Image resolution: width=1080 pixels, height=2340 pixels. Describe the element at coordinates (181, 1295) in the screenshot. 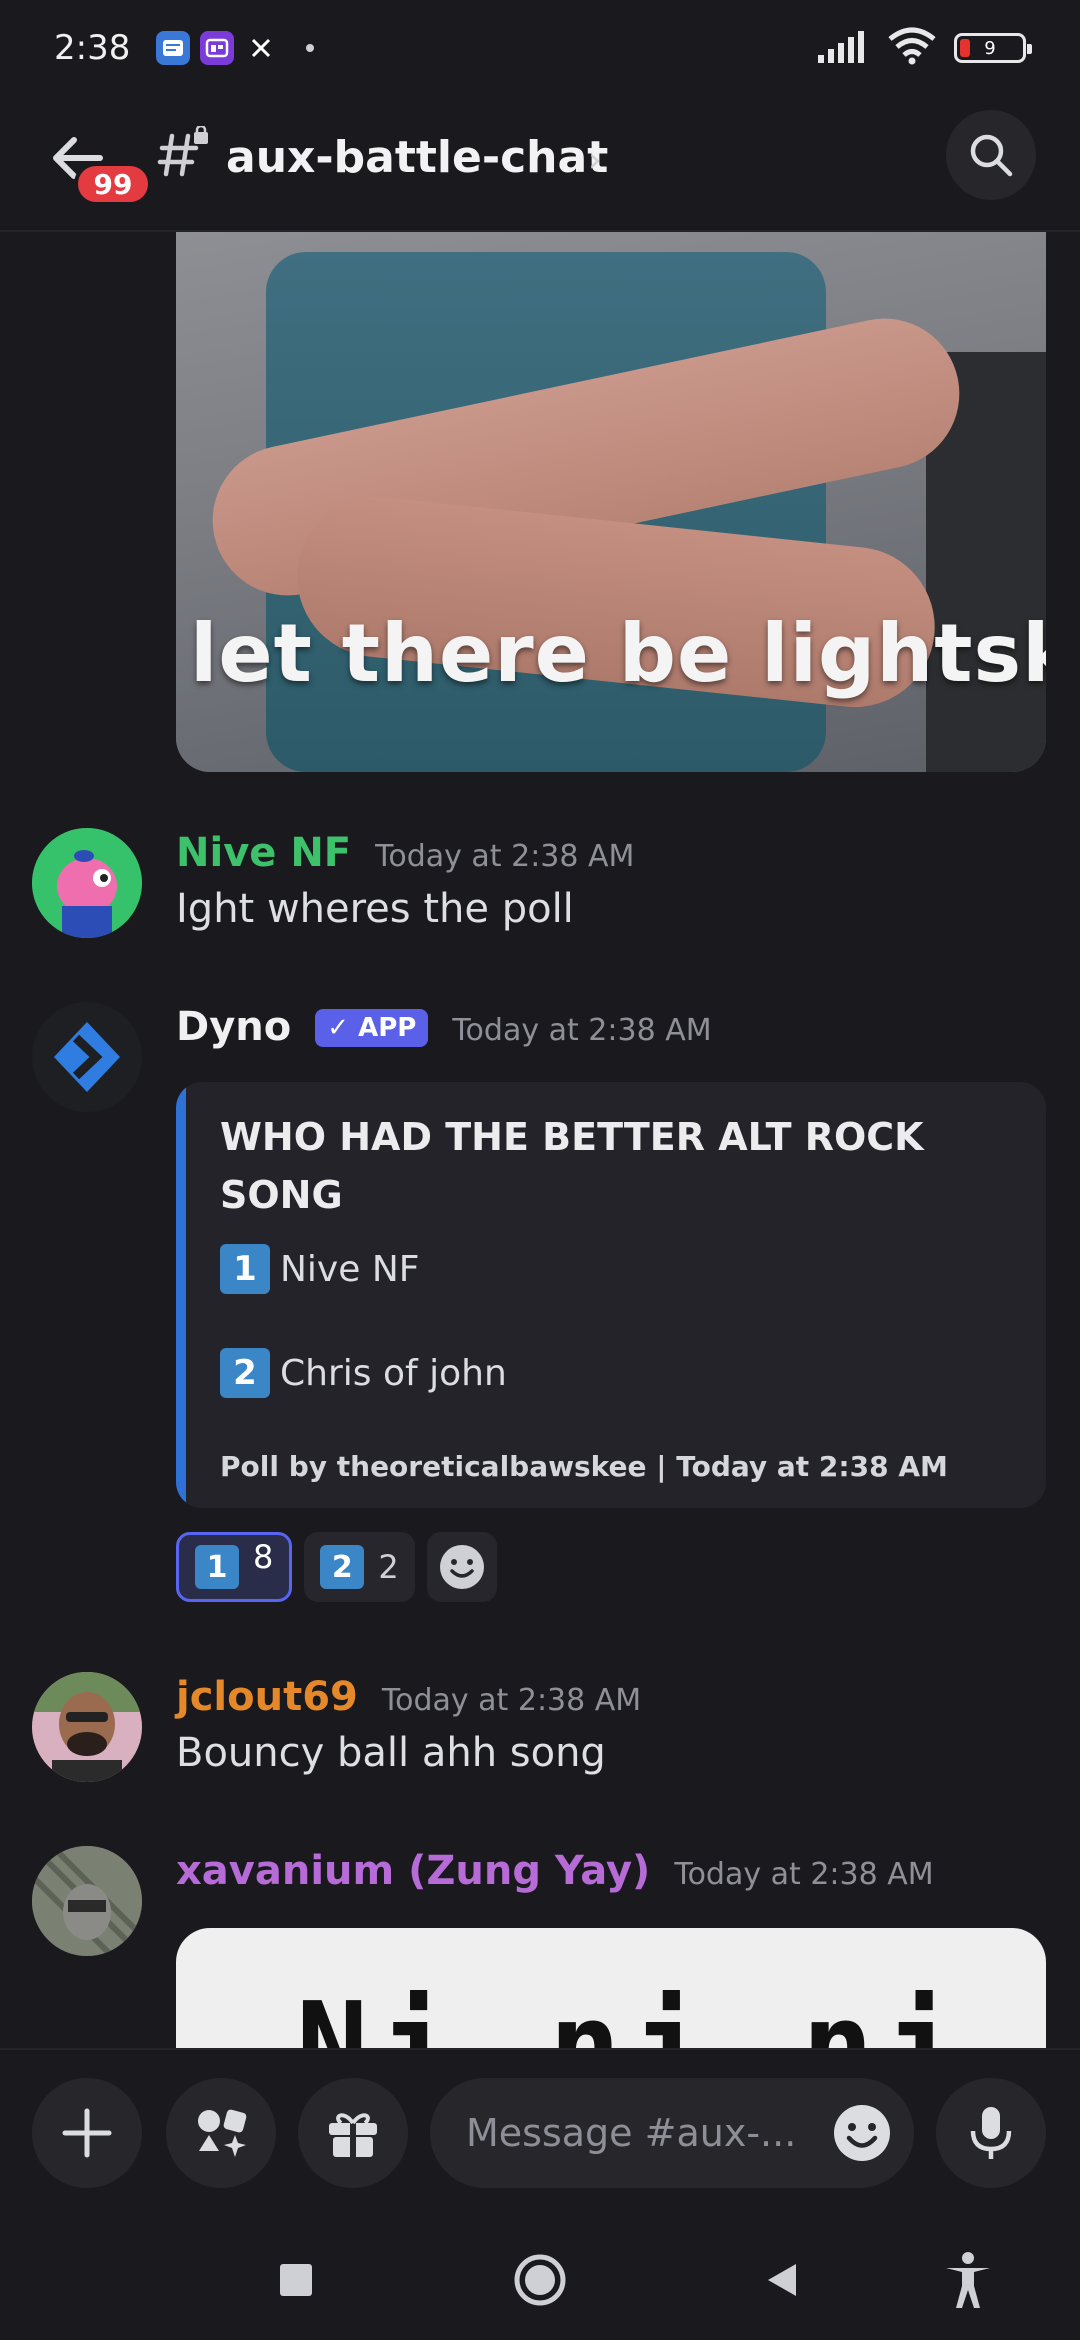

I see `embed-accent-bar` at that location.